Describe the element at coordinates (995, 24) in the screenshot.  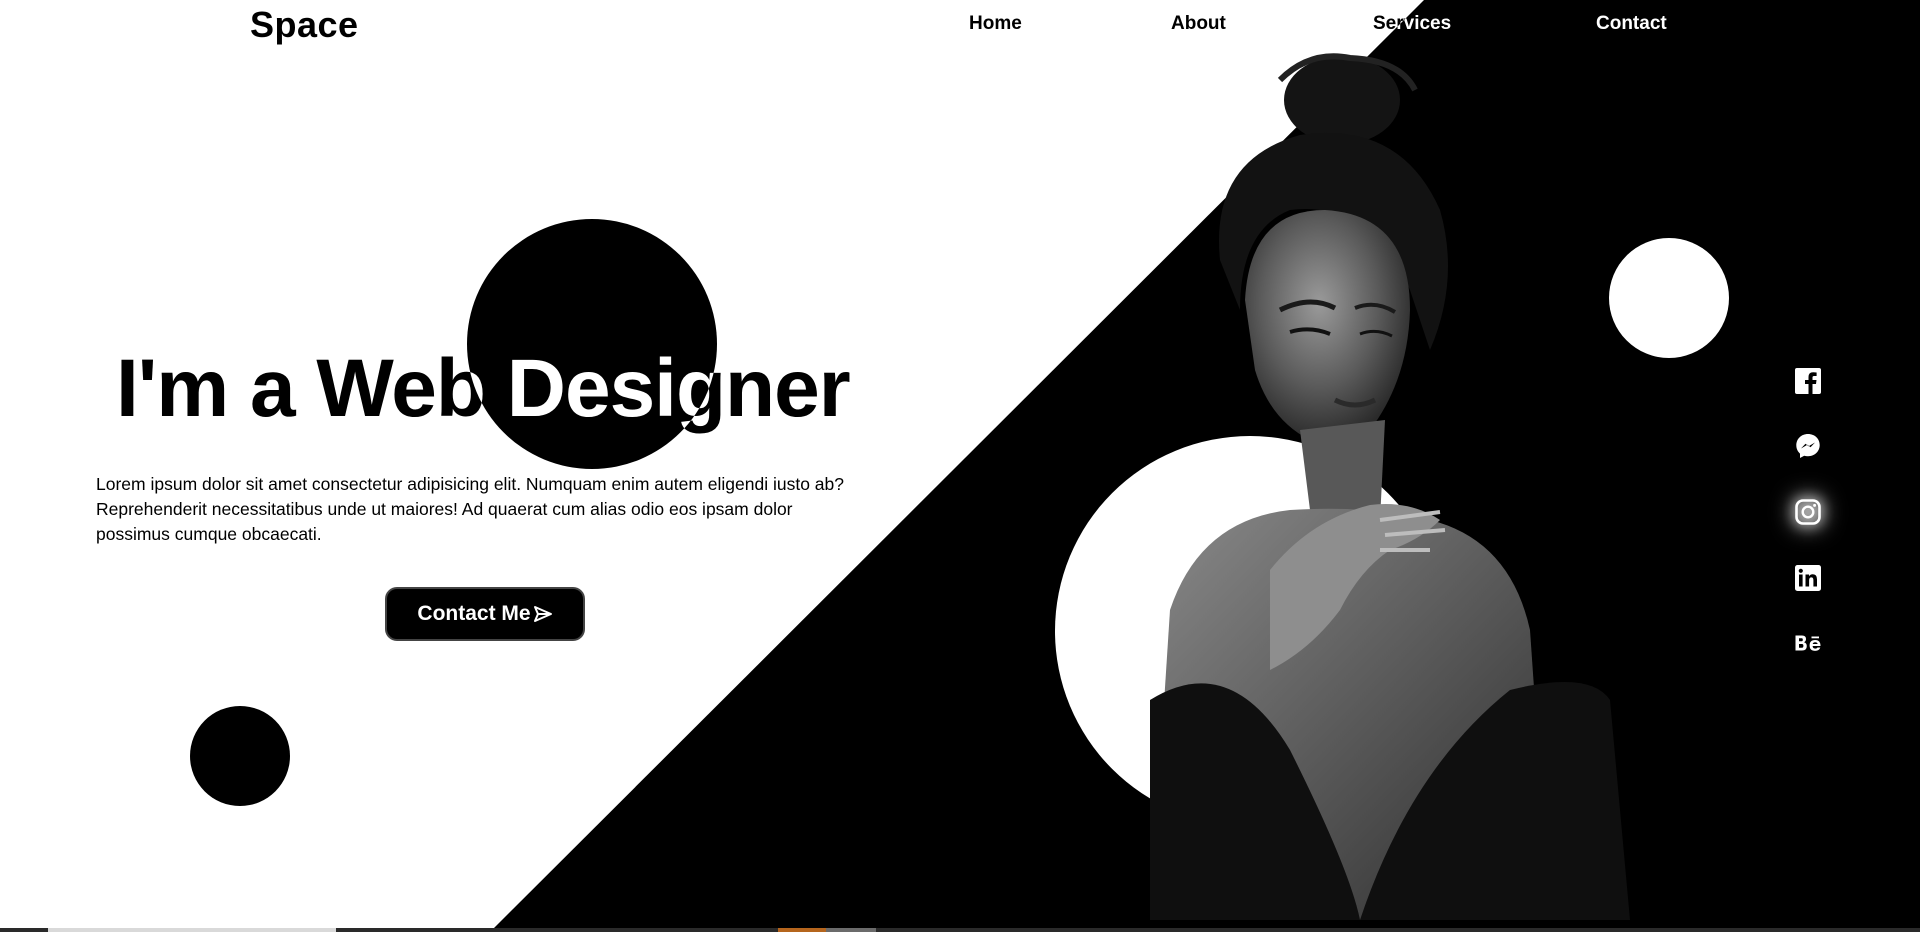
I see `nav-home-link: Home` at that location.